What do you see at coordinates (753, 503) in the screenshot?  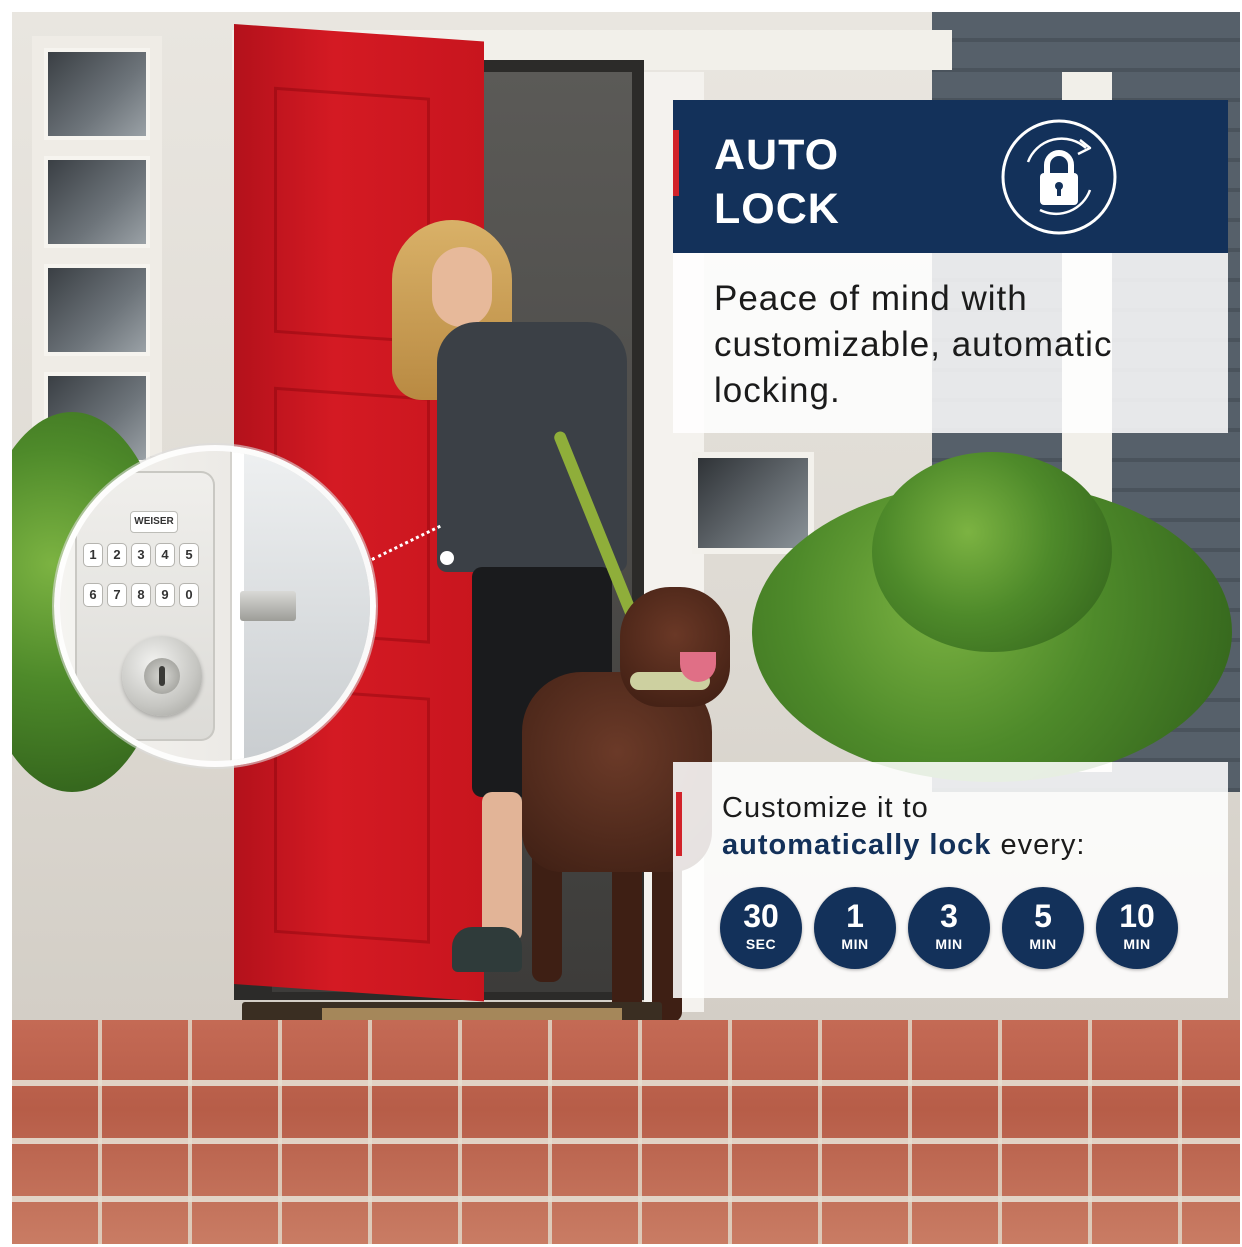 I see `sidelight-window` at bounding box center [753, 503].